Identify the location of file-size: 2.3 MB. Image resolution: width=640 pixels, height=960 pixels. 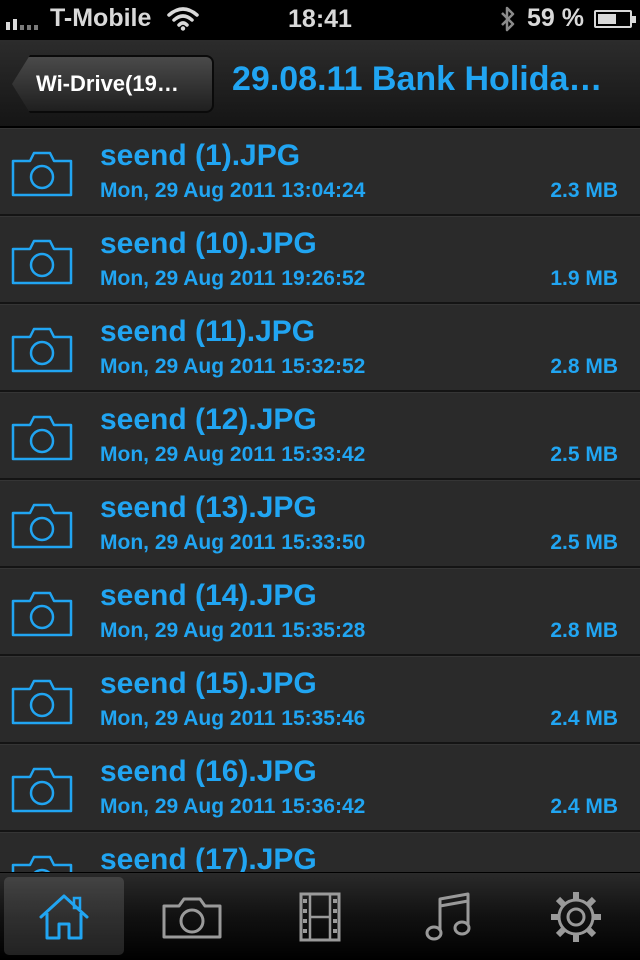
(584, 190).